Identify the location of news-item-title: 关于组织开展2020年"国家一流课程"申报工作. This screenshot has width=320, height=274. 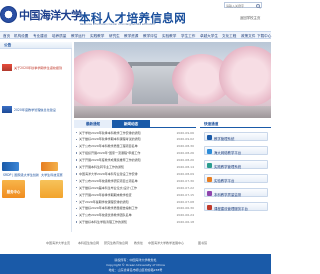
(125, 153).